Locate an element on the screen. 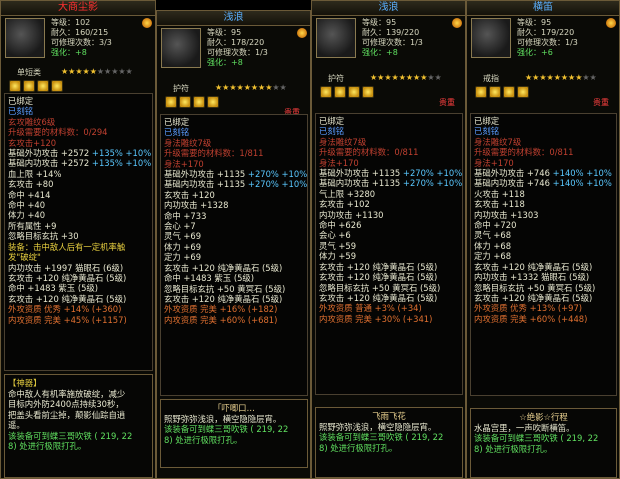 Image resolution: width=620 pixels, height=479 pixels. attribute-line: 内功攻击 +1332 猫眼石 (5级) is located at coordinates (532, 277).